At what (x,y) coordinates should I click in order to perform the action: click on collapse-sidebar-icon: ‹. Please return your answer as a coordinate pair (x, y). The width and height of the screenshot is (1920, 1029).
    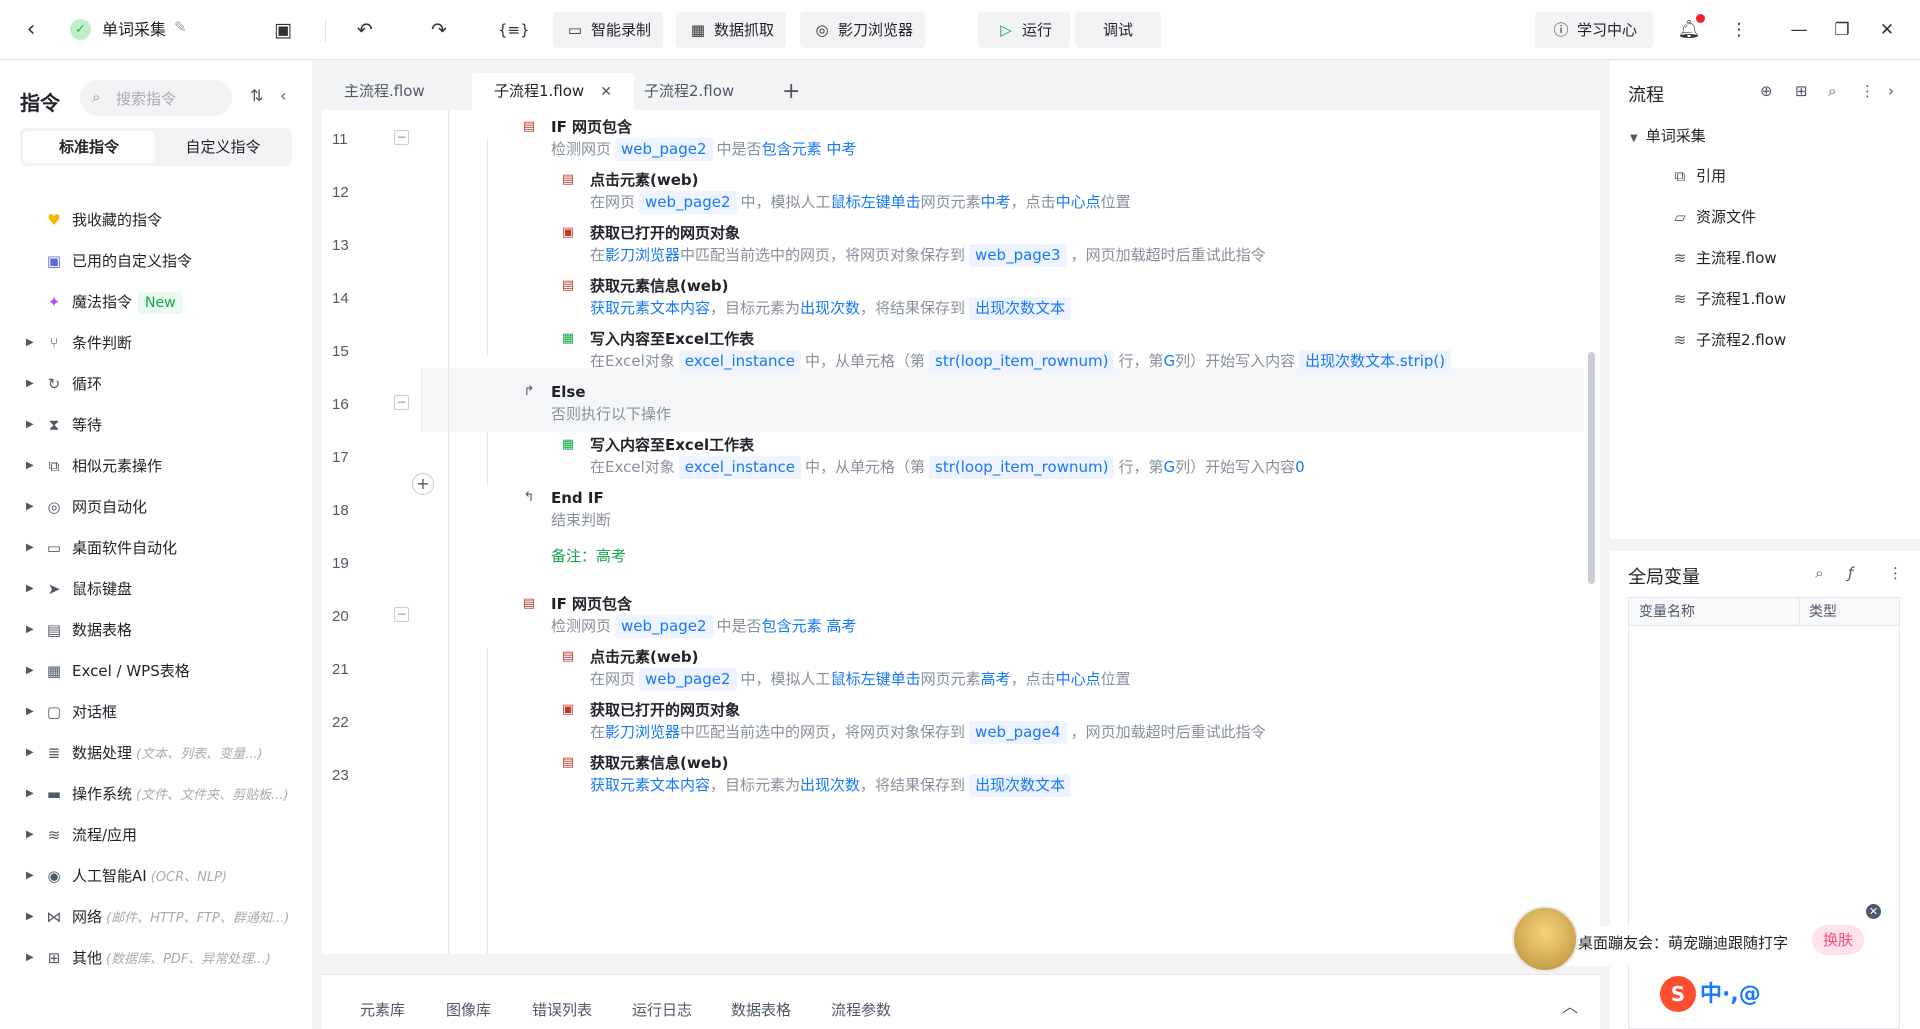
    Looking at the image, I should click on (283, 95).